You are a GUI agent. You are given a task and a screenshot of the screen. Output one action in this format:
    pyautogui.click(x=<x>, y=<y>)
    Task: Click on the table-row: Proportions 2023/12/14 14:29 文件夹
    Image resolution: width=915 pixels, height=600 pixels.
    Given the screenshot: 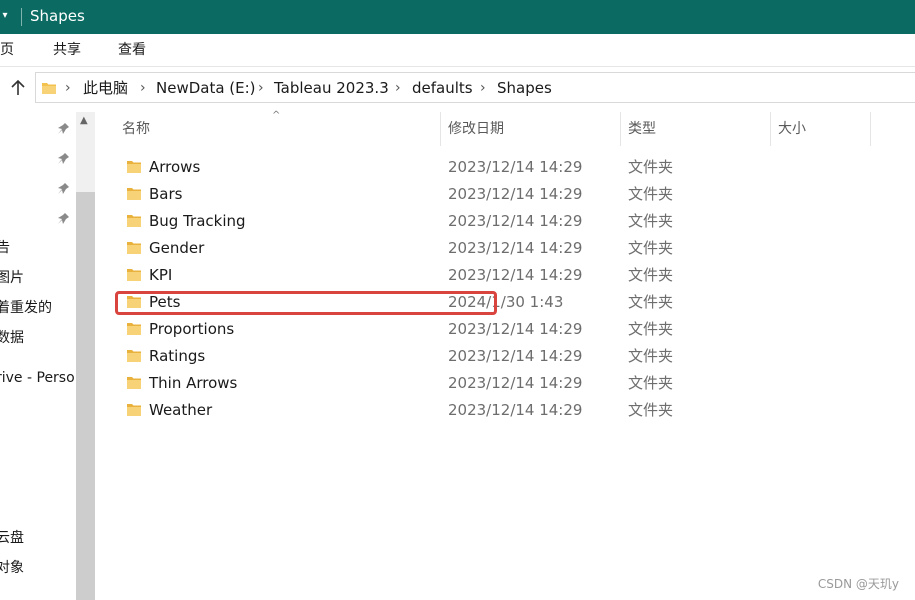 What is the action you would take?
    pyautogui.click(x=505, y=329)
    